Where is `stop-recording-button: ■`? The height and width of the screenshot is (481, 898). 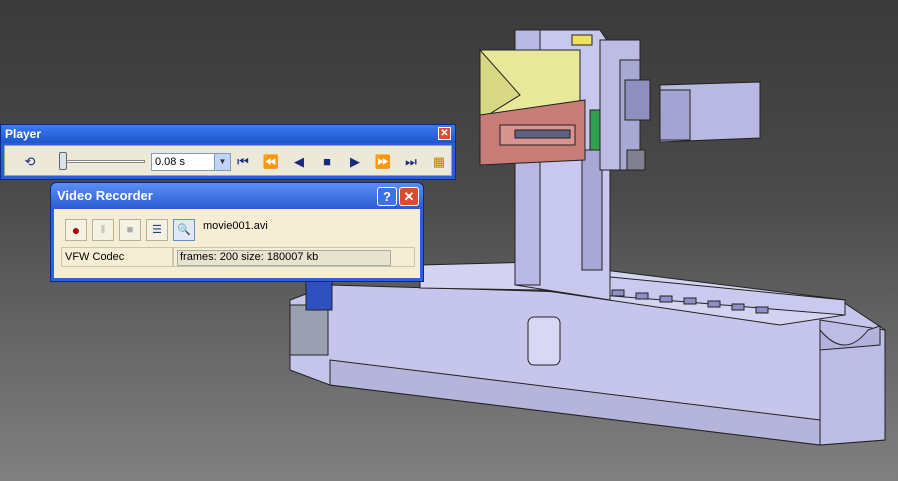 stop-recording-button: ■ is located at coordinates (130, 230).